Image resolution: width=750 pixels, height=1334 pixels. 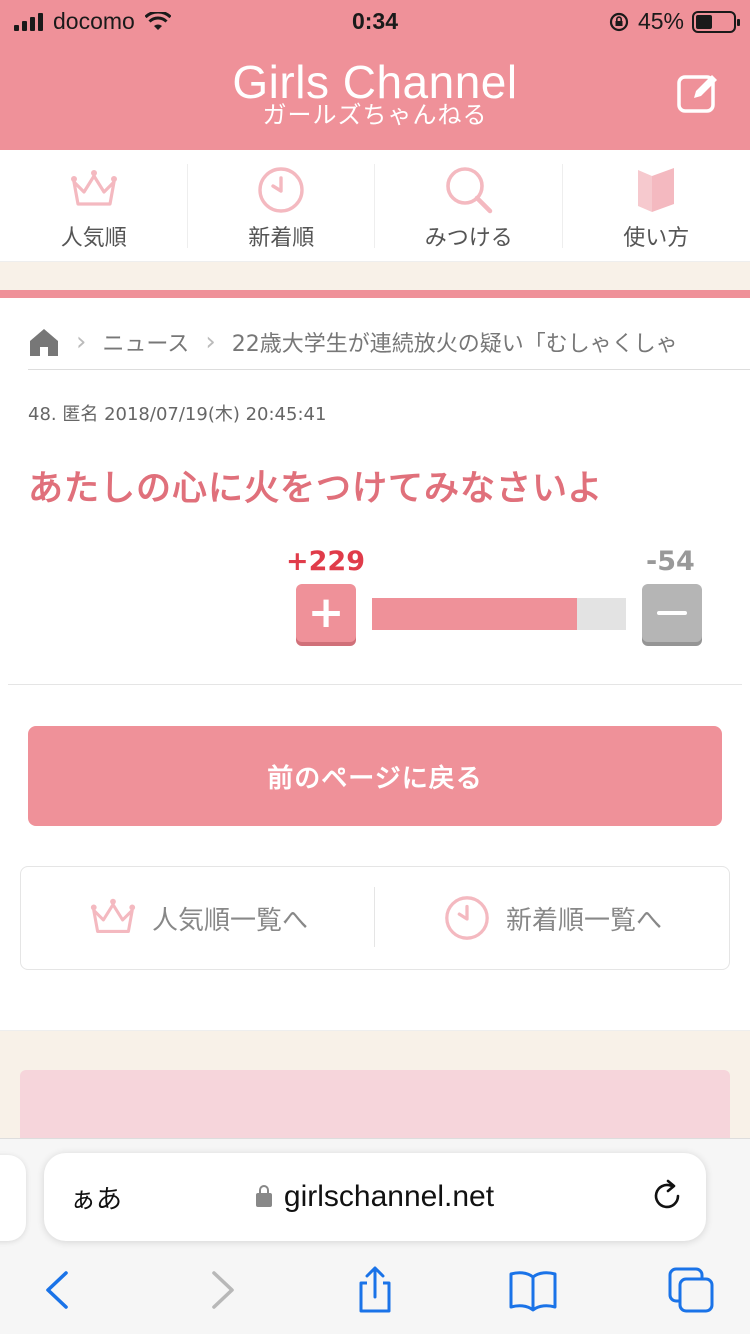 What do you see at coordinates (656, 190) in the screenshot?
I see `book-icon` at bounding box center [656, 190].